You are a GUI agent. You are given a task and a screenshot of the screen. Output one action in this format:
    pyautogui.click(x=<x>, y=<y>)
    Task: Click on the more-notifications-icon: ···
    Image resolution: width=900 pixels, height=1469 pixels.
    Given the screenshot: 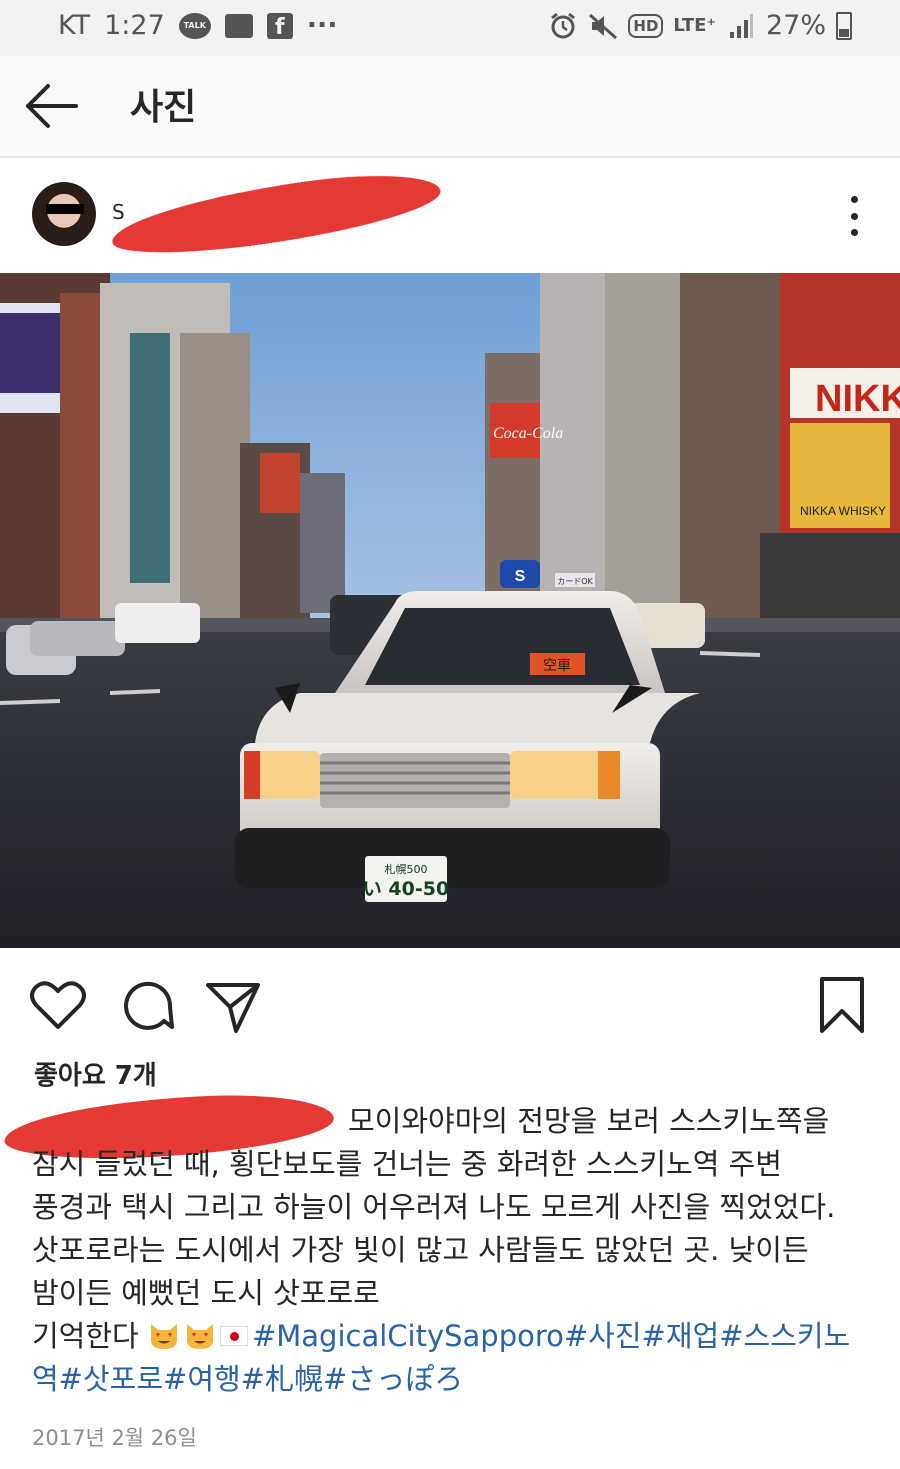 What is the action you would take?
    pyautogui.click(x=322, y=25)
    